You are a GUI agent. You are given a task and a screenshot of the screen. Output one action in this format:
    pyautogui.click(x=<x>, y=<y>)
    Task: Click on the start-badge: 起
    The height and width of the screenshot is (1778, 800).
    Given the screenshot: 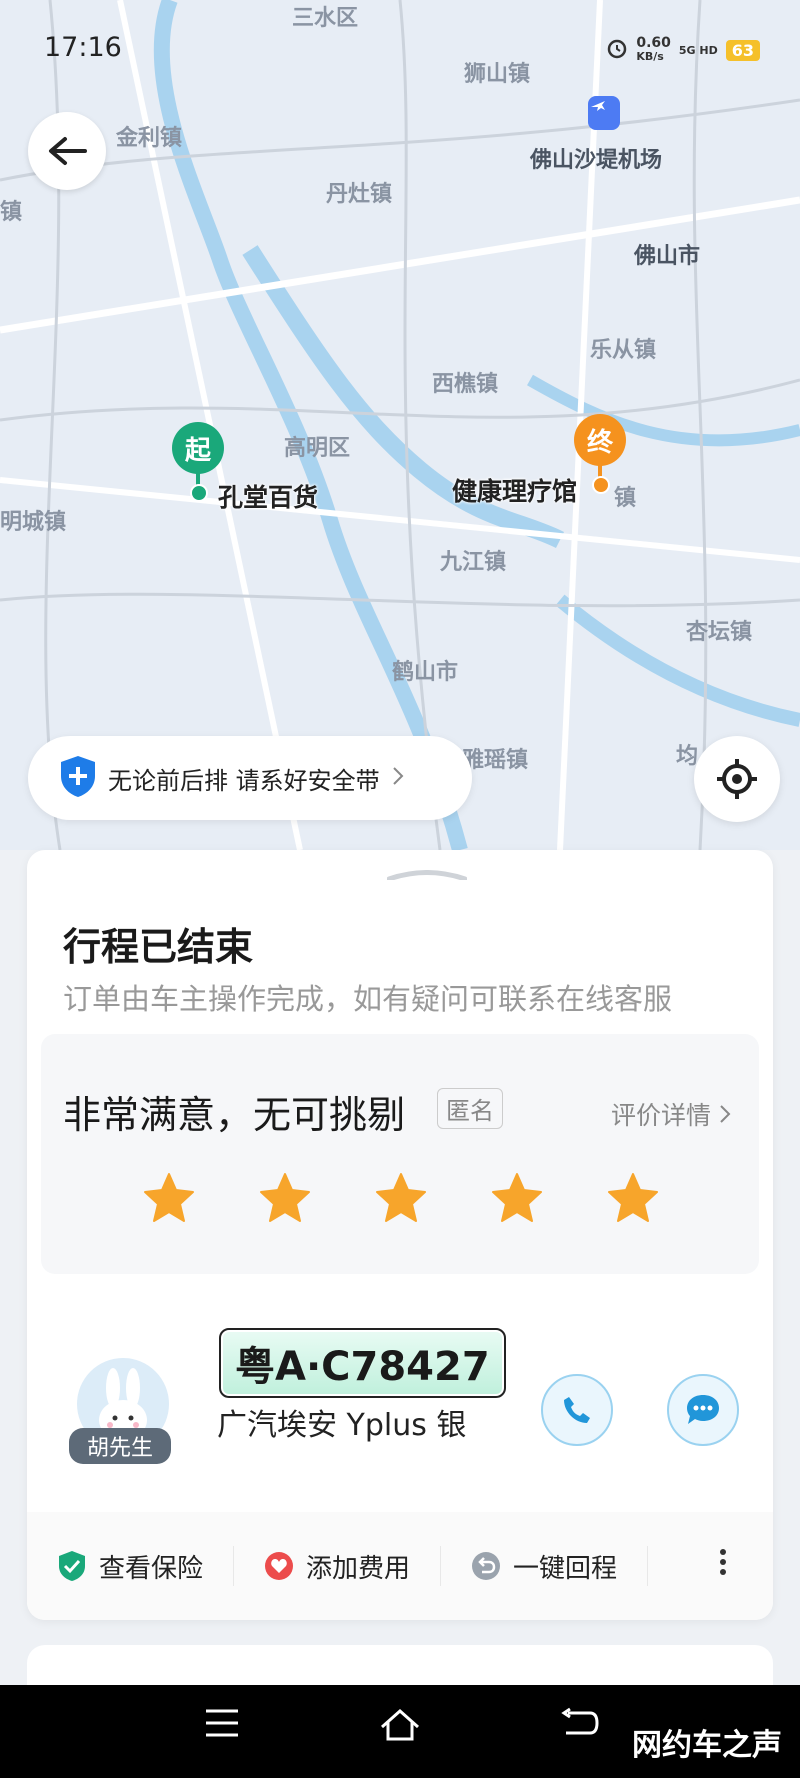 What is the action you would take?
    pyautogui.click(x=197, y=450)
    